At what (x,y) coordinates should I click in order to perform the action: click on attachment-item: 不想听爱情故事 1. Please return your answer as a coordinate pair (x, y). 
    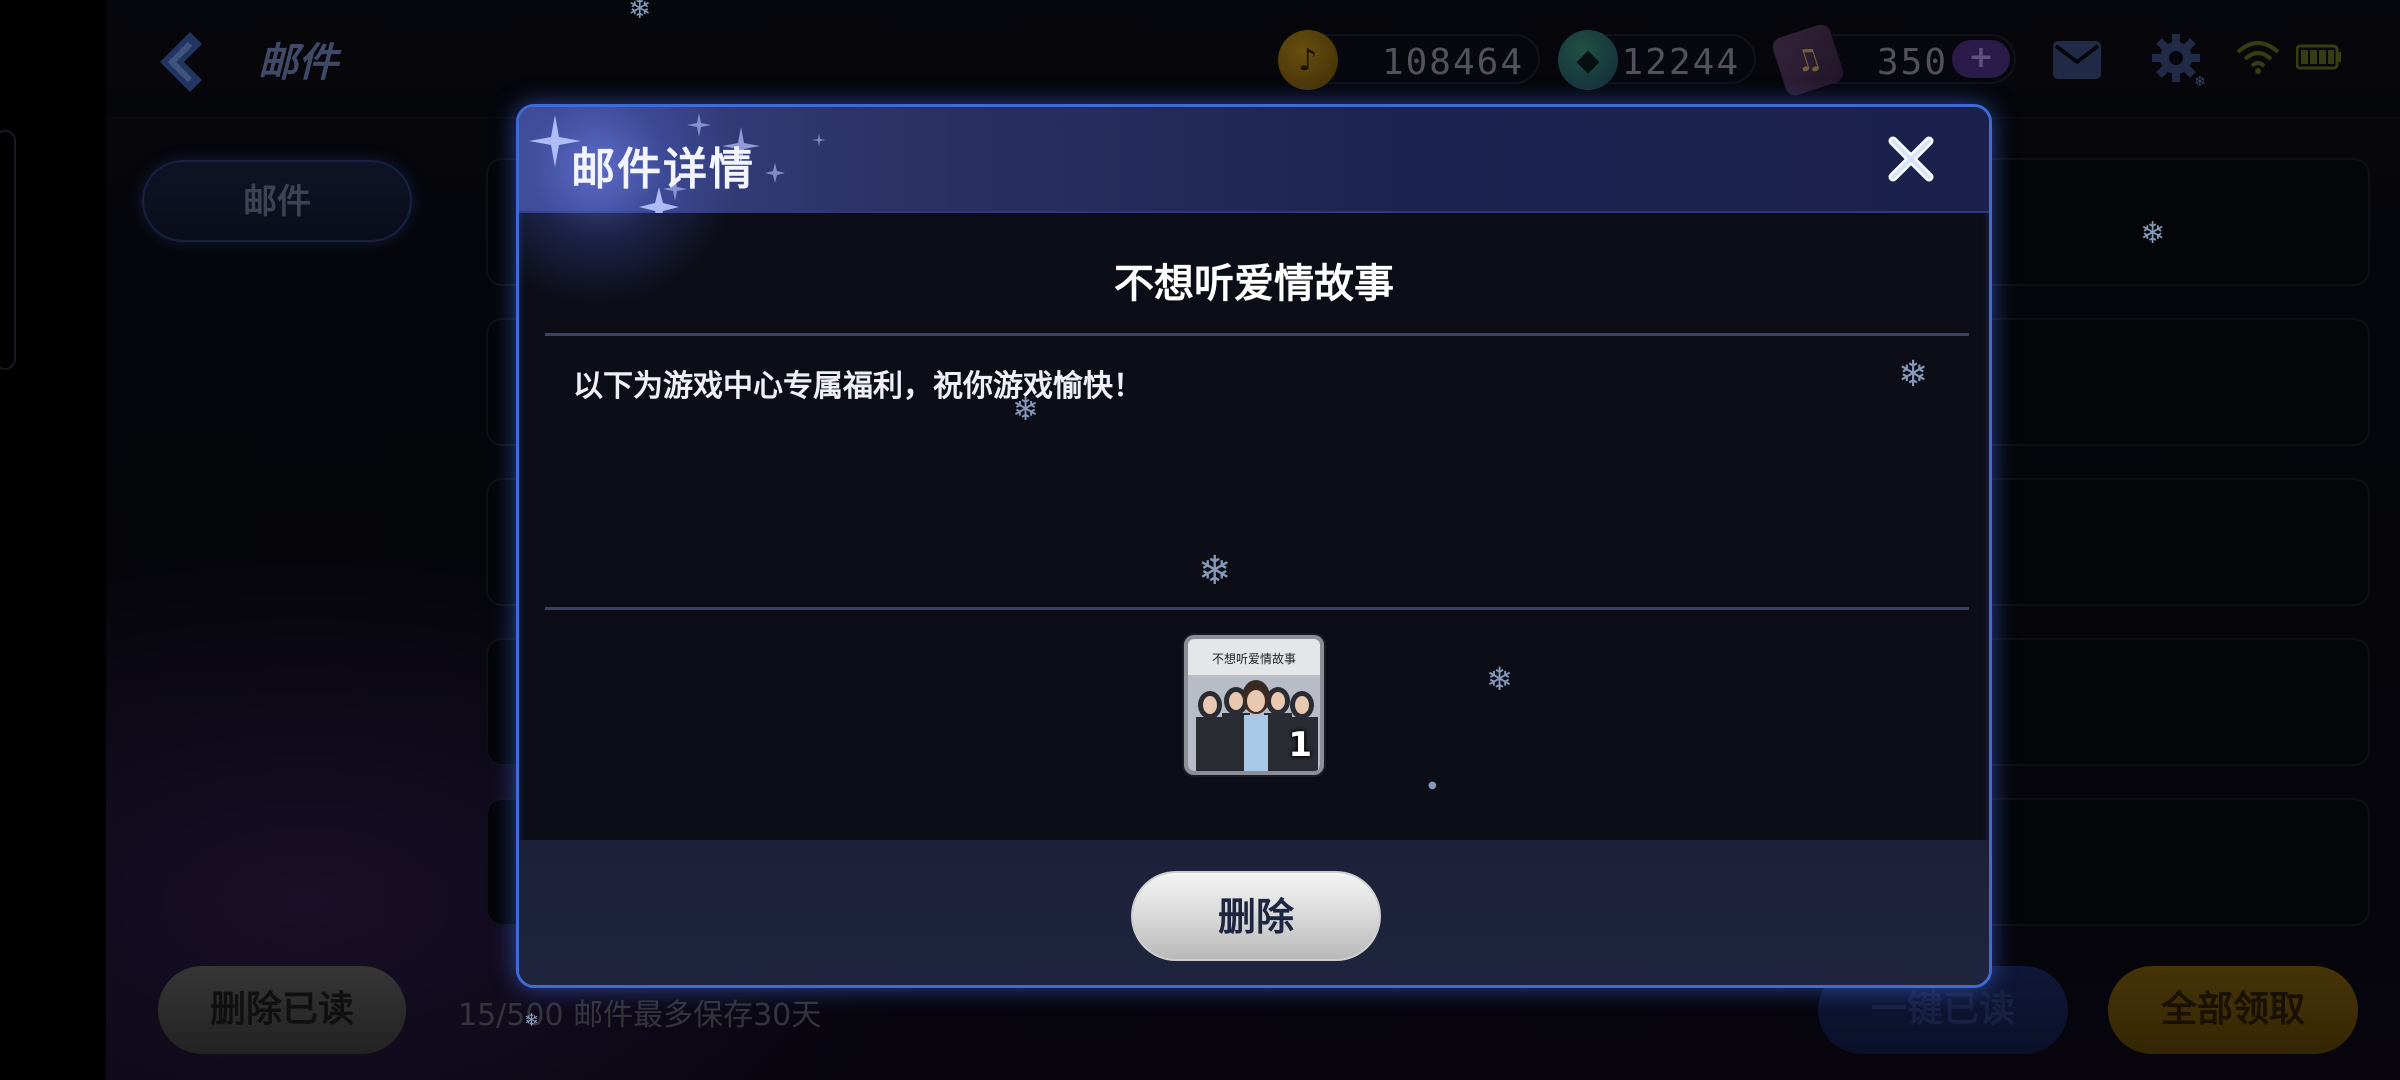
    Looking at the image, I should click on (1254, 705).